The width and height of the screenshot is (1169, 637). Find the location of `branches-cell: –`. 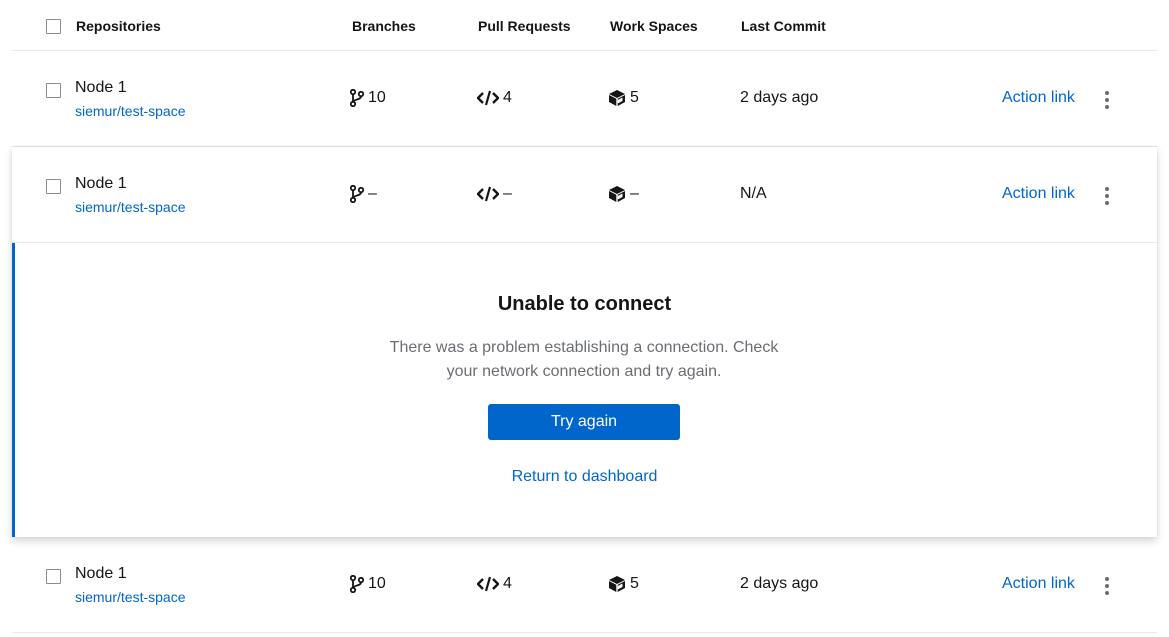

branches-cell: – is located at coordinates (363, 194).